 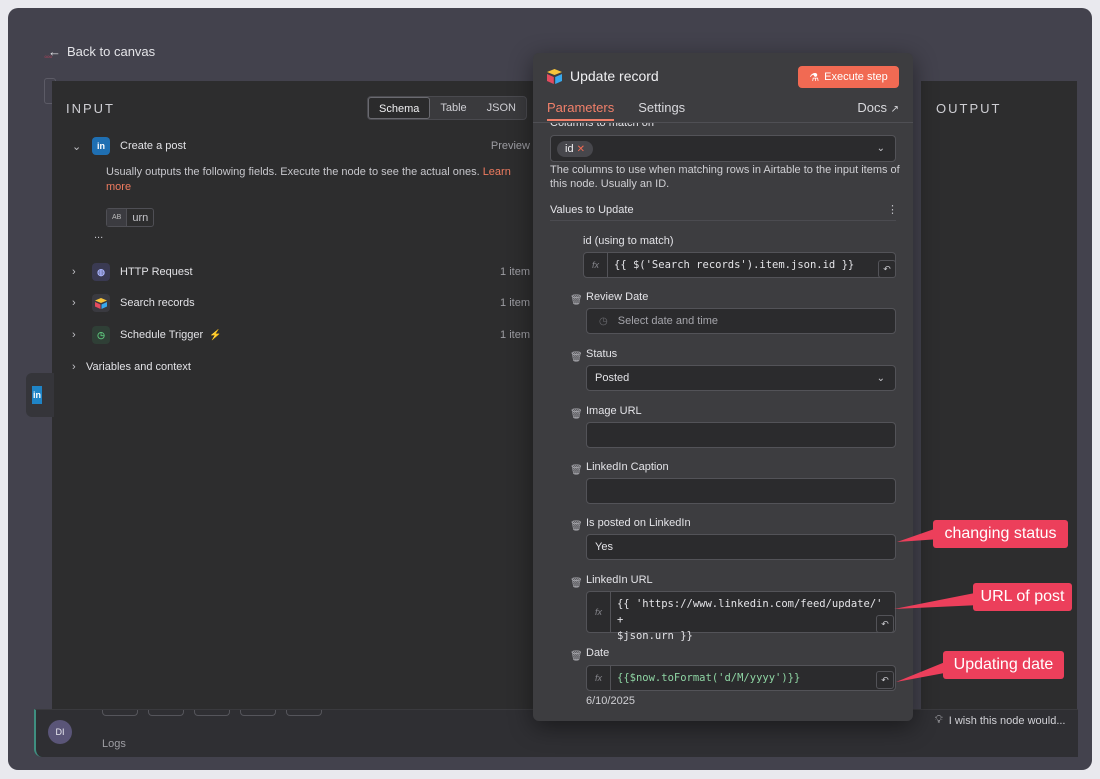 I want to click on callout-changing-status: changing status, so click(x=1000, y=534).